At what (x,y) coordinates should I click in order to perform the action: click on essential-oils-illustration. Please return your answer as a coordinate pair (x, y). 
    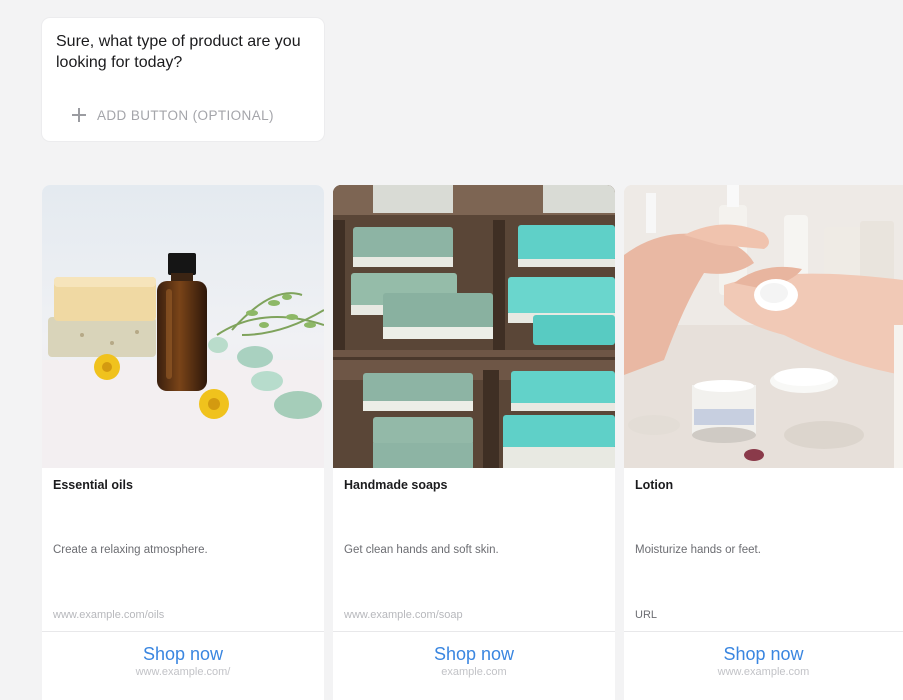
    Looking at the image, I should click on (183, 326).